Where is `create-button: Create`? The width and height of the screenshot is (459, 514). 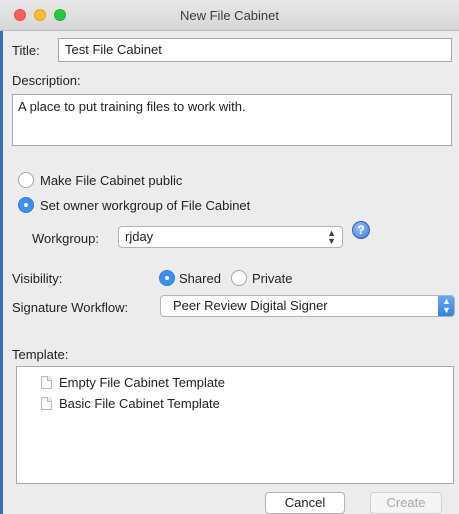
create-button: Create is located at coordinates (406, 503).